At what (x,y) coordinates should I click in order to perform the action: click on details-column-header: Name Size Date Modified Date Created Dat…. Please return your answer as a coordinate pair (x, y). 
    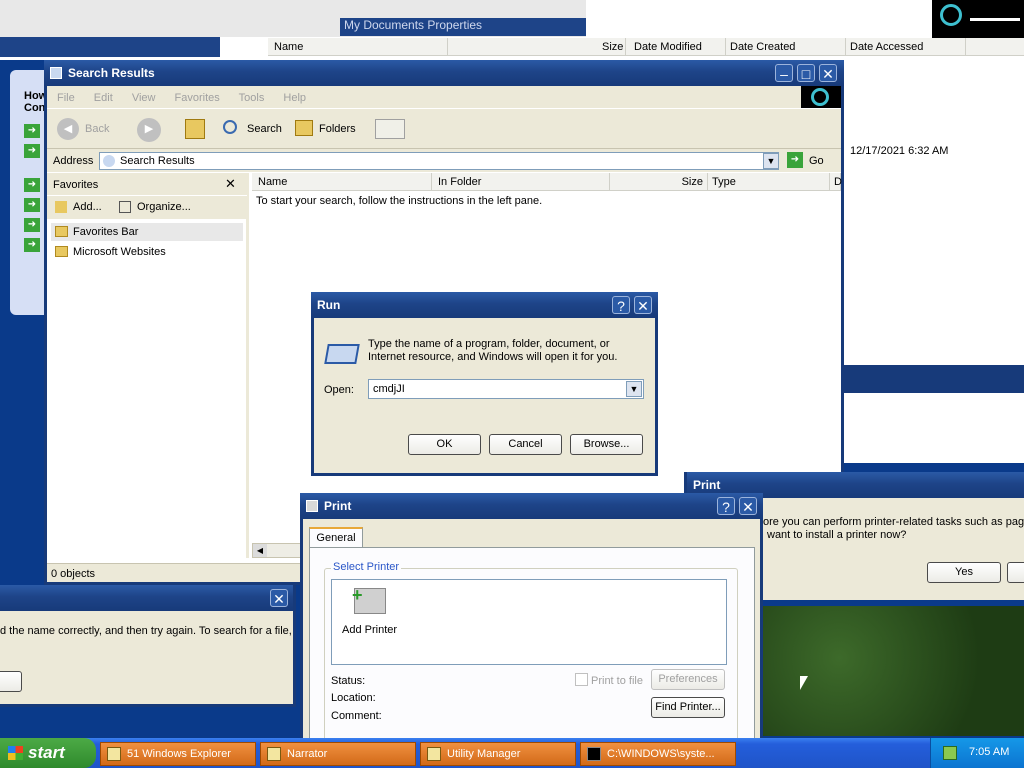
    Looking at the image, I should click on (646, 47).